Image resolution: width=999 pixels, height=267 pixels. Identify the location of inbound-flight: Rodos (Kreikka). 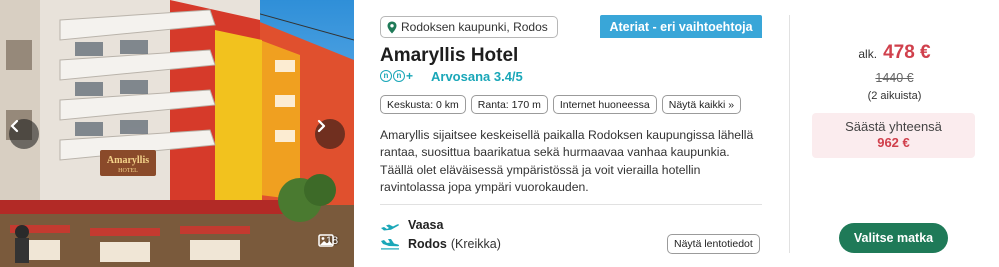
(440, 244).